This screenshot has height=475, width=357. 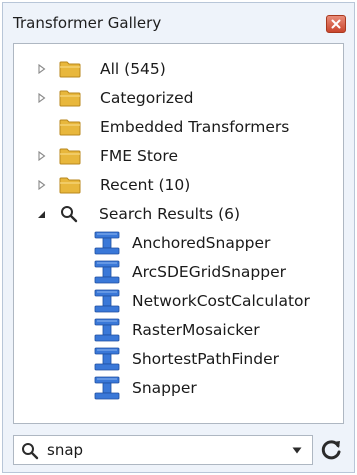 I want to click on chevron-down-icon, so click(x=297, y=450).